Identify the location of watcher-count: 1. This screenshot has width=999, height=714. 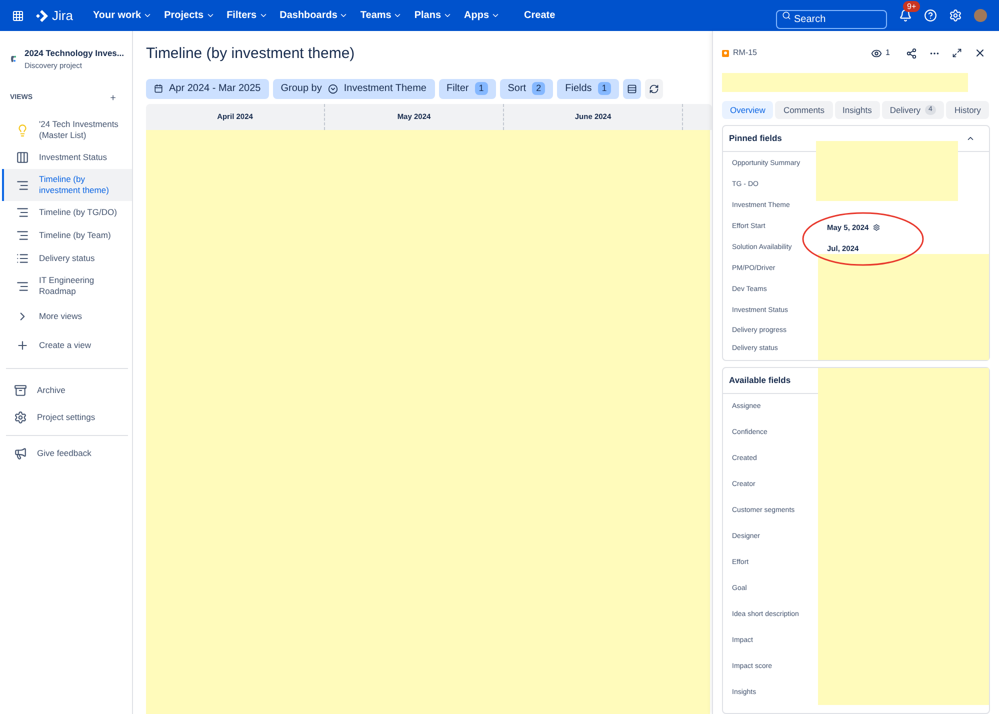
(888, 53).